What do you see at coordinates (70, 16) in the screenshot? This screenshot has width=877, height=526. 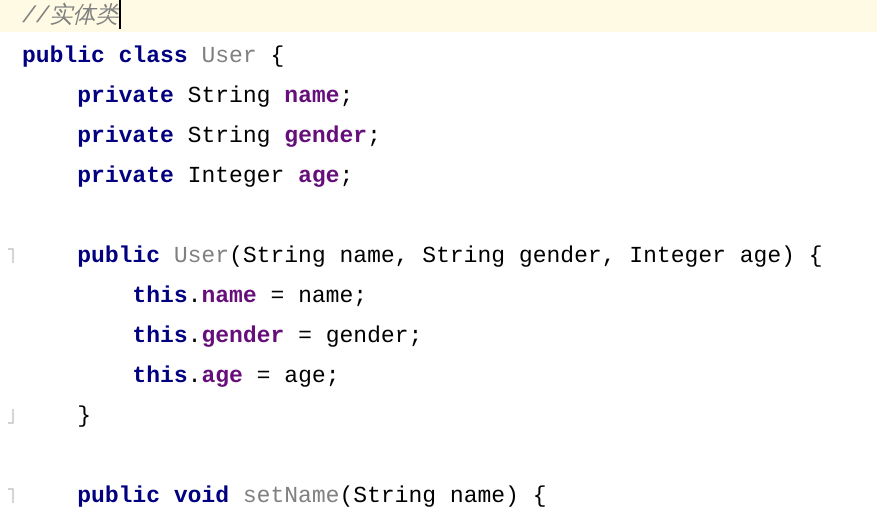 I see `code-line: //实体类` at bounding box center [70, 16].